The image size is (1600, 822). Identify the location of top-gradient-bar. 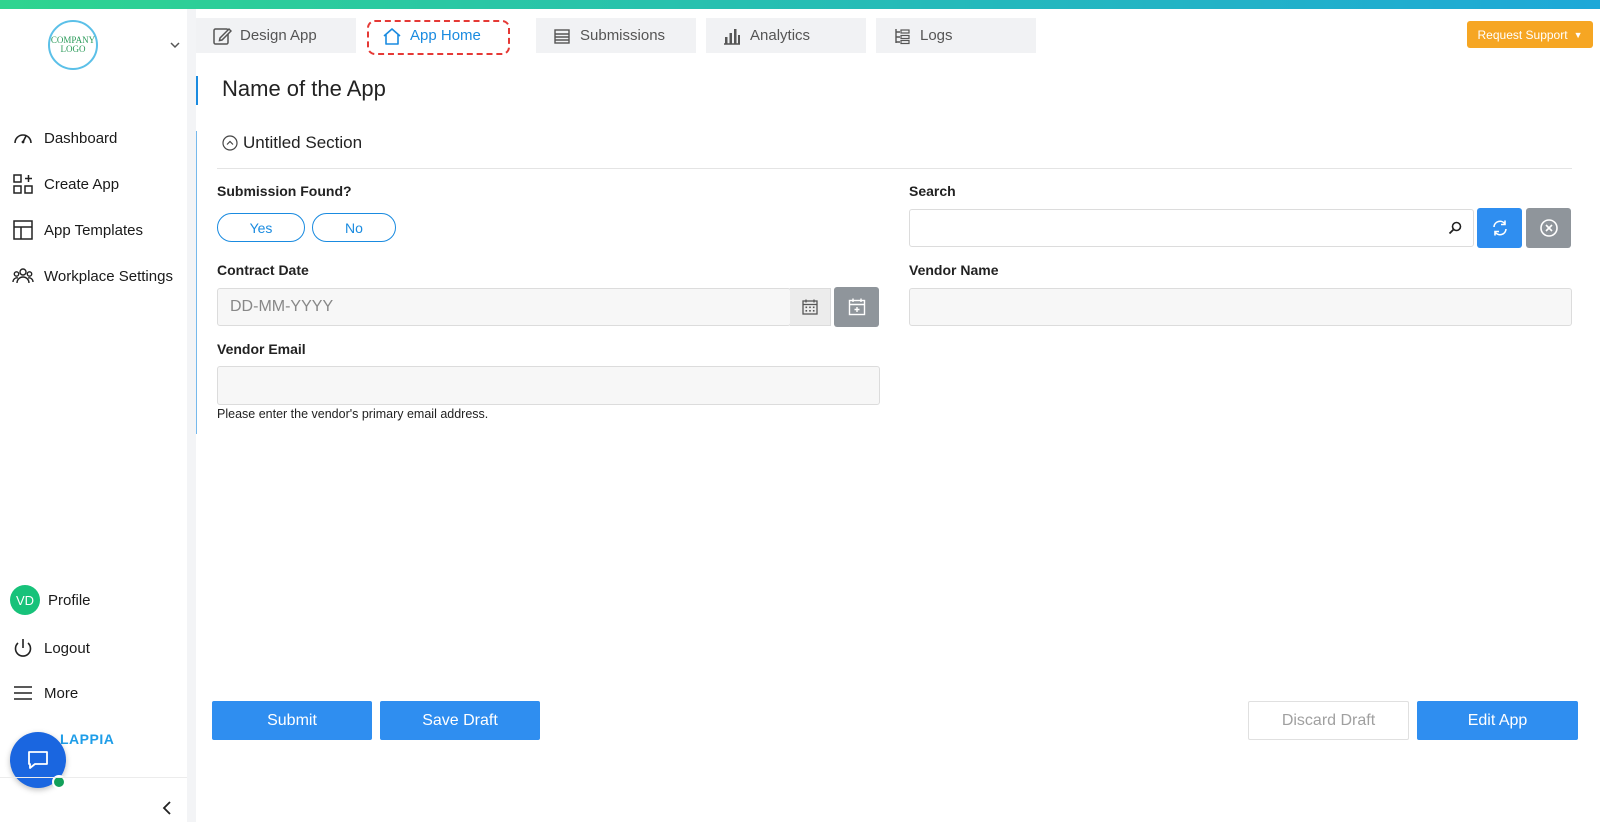
(800, 4).